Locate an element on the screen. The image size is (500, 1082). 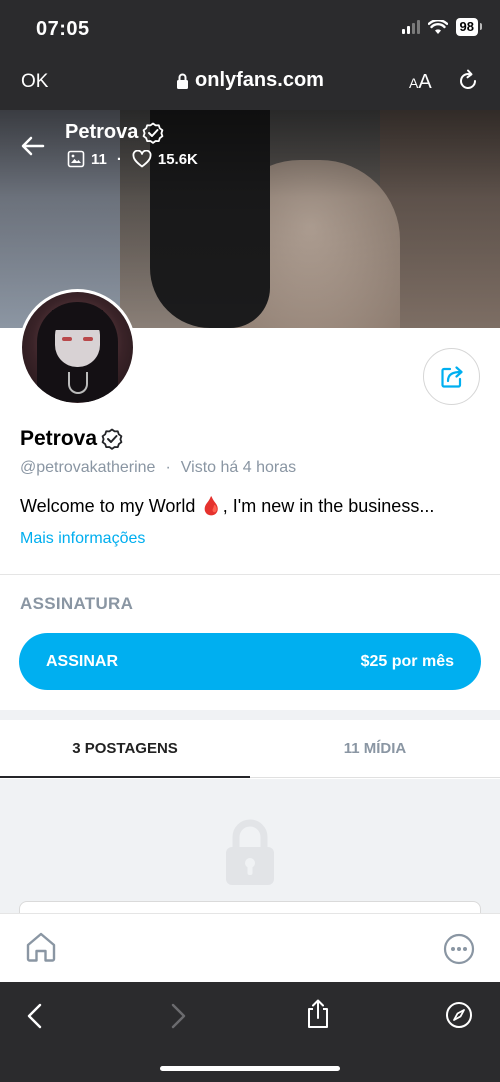
more-info-link: Mais informações is located at coordinates (82, 539).